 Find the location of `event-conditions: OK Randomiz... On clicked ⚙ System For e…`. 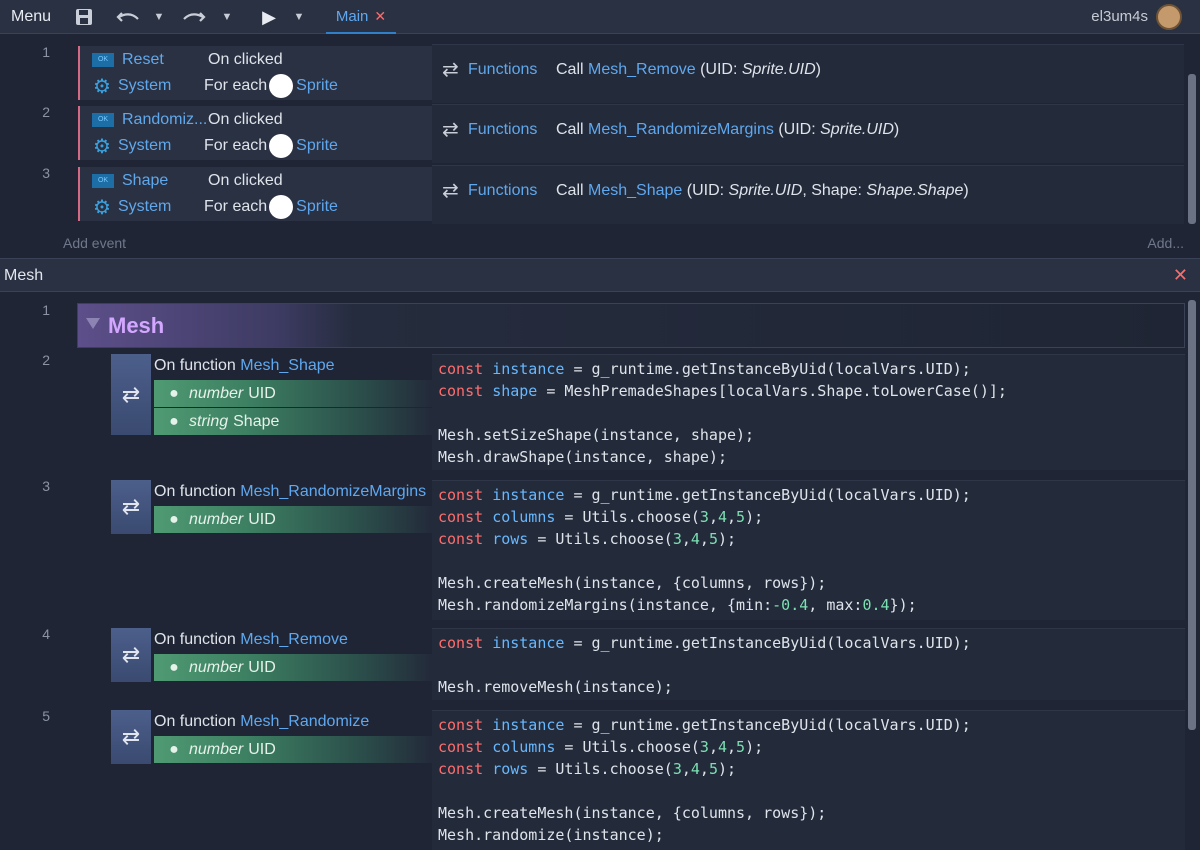

event-conditions: OK Randomiz... On clicked ⚙ System For e… is located at coordinates (255, 133).